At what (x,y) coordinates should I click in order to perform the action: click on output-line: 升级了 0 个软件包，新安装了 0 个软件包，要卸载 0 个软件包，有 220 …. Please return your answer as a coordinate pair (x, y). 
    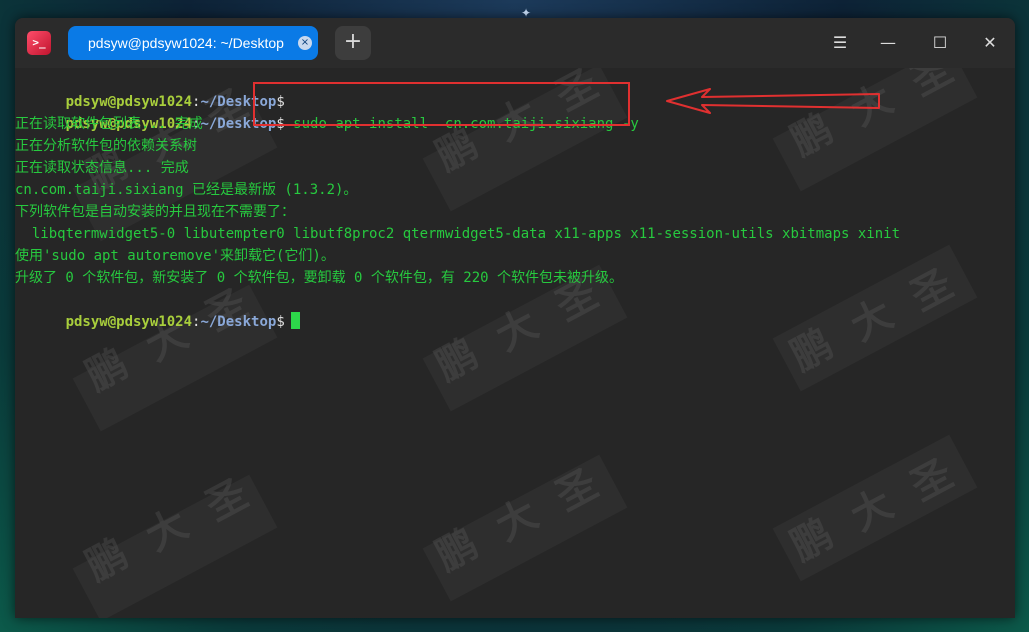
    Looking at the image, I should click on (319, 278).